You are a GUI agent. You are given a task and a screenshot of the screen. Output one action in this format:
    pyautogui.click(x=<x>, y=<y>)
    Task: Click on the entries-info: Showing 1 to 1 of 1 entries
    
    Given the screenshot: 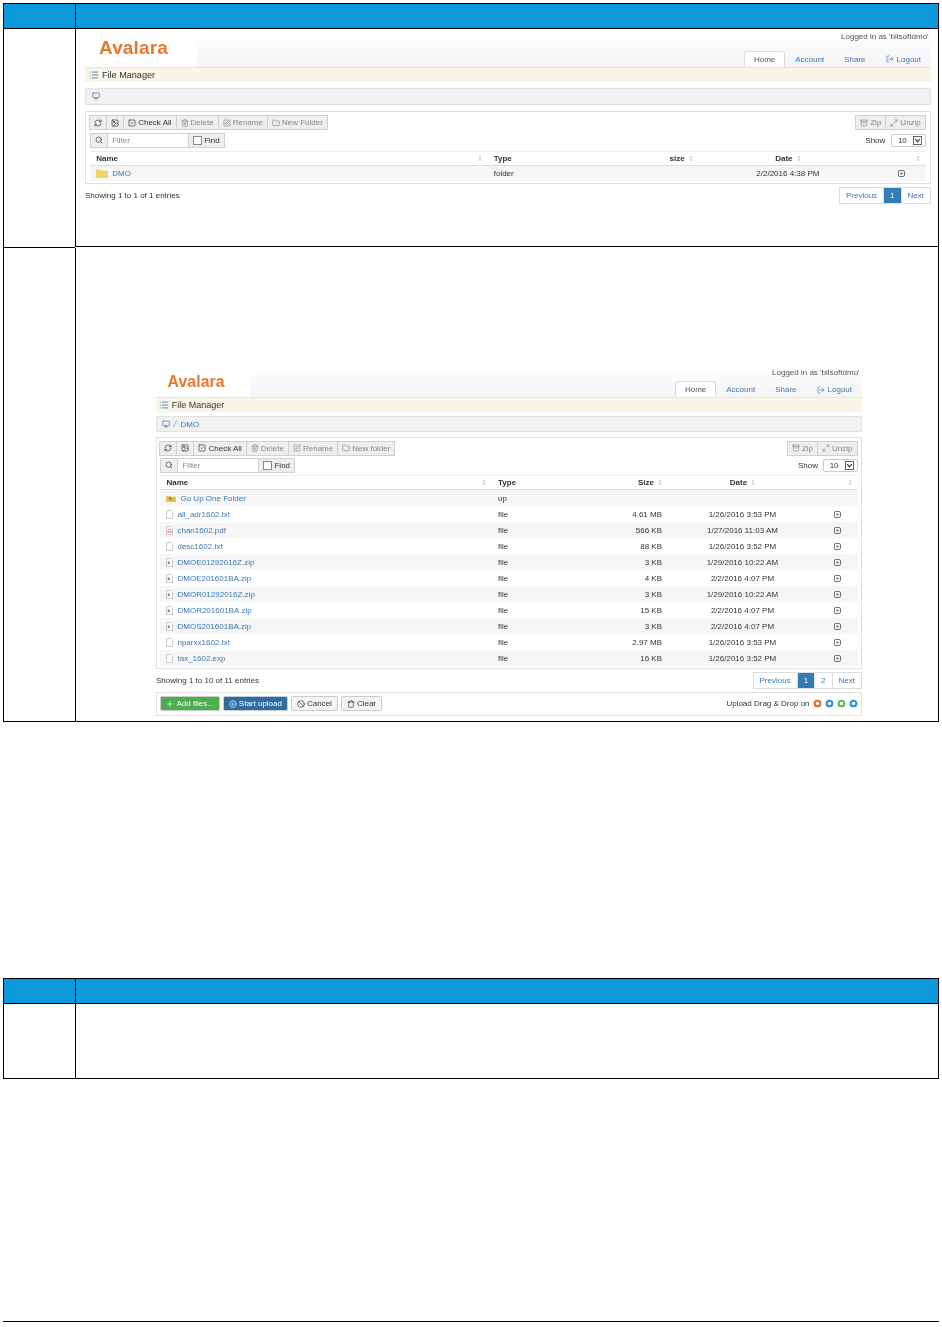 What is the action you would take?
    pyautogui.click(x=132, y=196)
    